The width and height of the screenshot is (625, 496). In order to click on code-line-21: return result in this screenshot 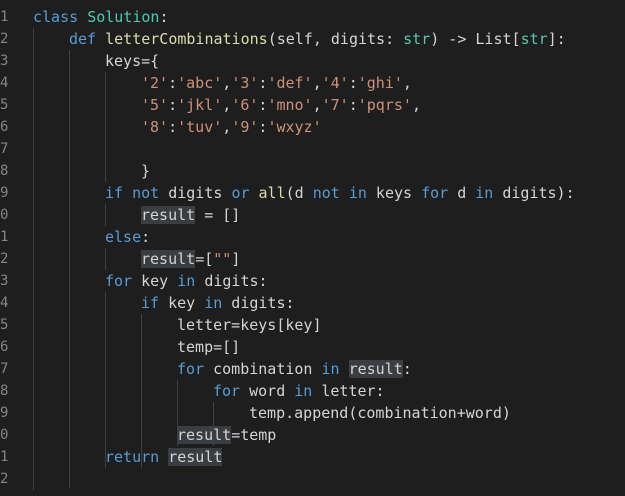, I will do `click(164, 457)`.